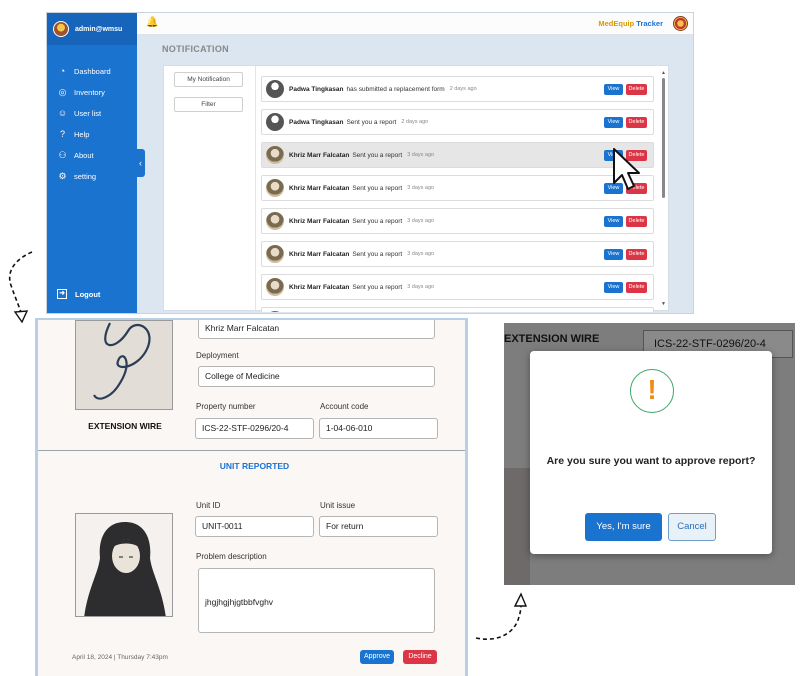  I want to click on report-datetime: April 18, 2024 | Thursday 7:43pm, so click(120, 657).